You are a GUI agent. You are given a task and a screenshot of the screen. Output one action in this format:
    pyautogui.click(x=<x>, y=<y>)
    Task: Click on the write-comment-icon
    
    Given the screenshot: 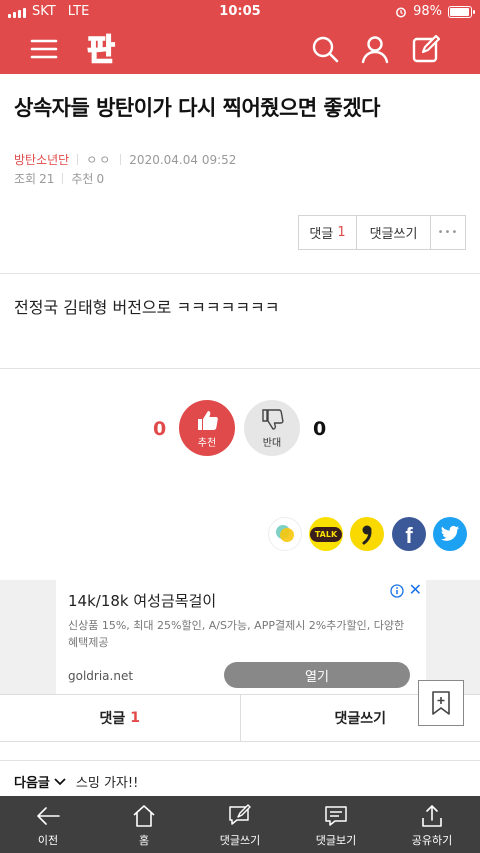 What is the action you would take?
    pyautogui.click(x=240, y=814)
    